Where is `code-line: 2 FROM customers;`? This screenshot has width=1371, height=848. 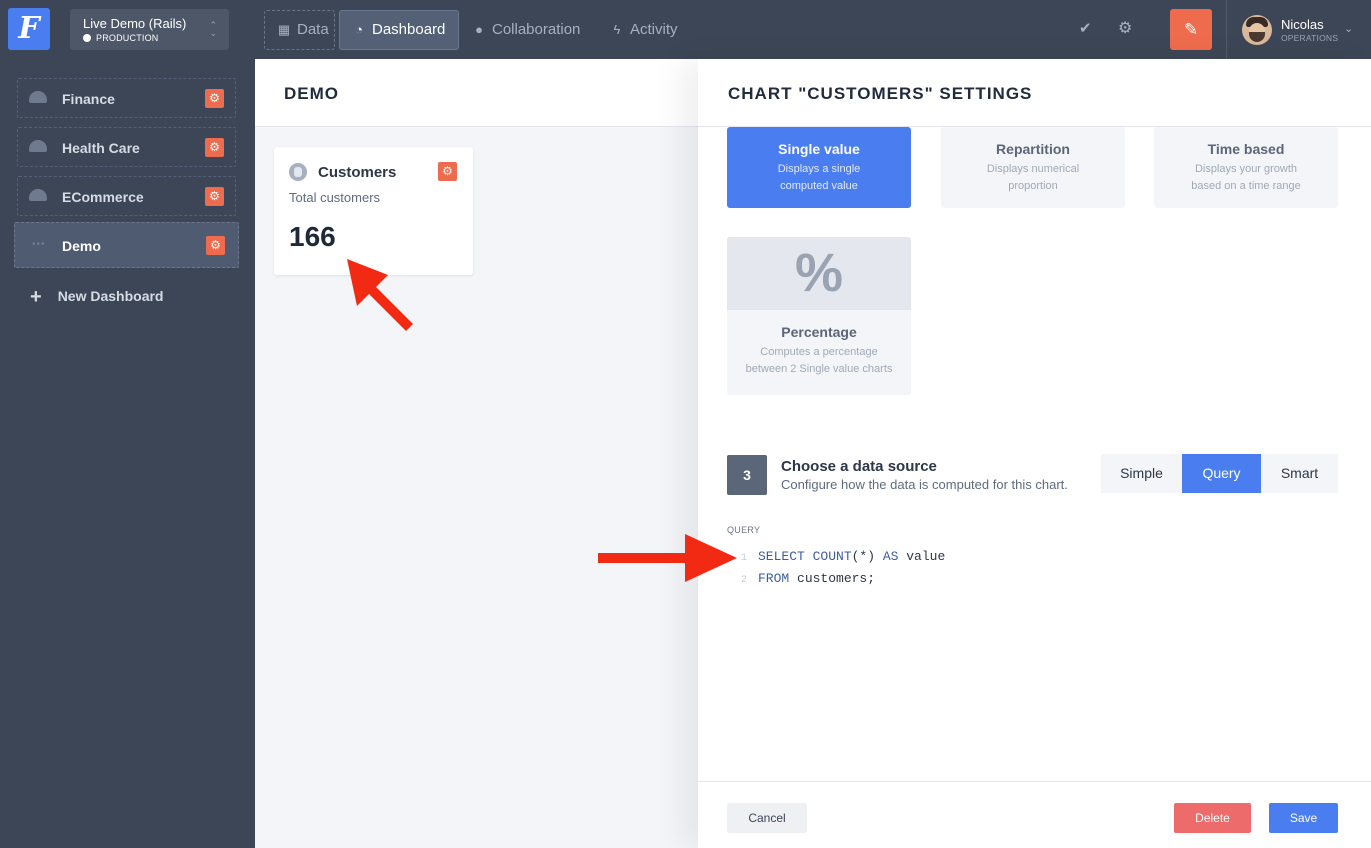 code-line: 2 FROM customers; is located at coordinates (808, 578).